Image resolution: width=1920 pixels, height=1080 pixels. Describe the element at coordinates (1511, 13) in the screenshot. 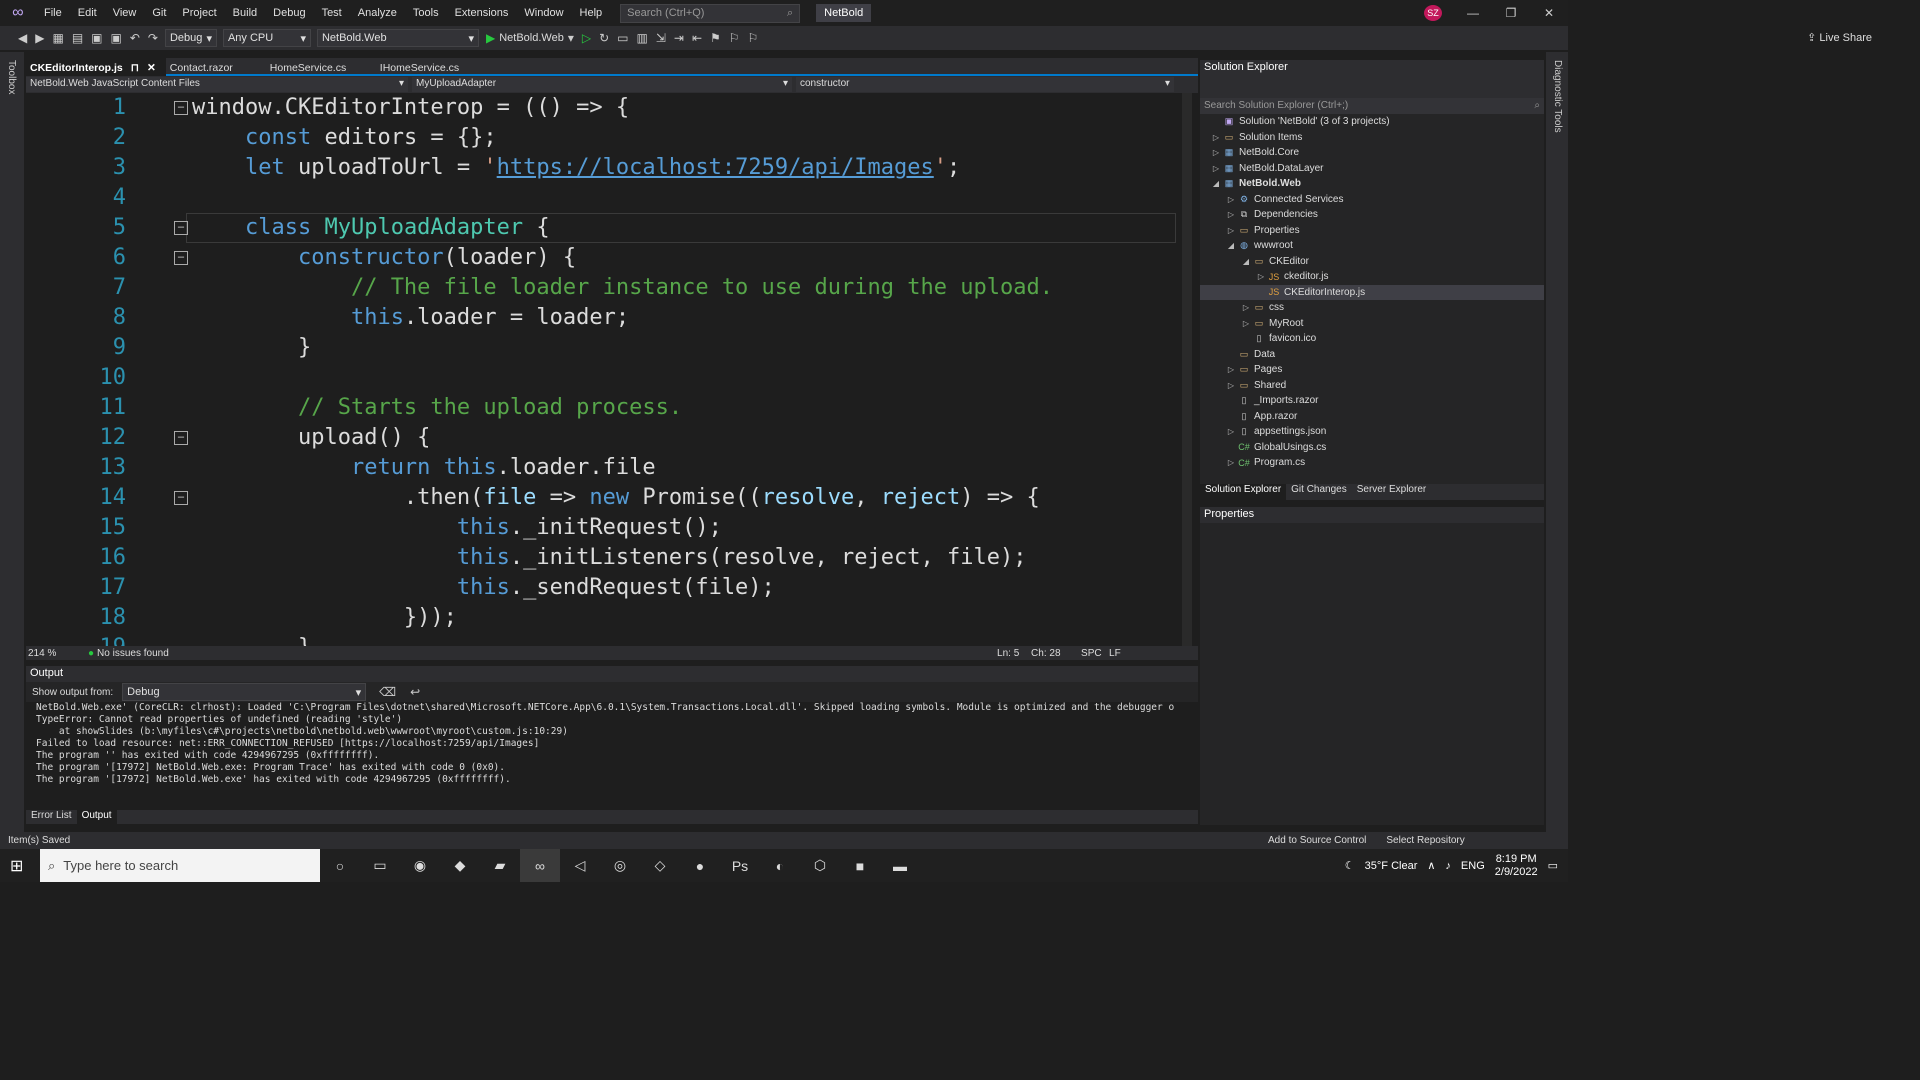

I see `restore-icon: ❐` at that location.